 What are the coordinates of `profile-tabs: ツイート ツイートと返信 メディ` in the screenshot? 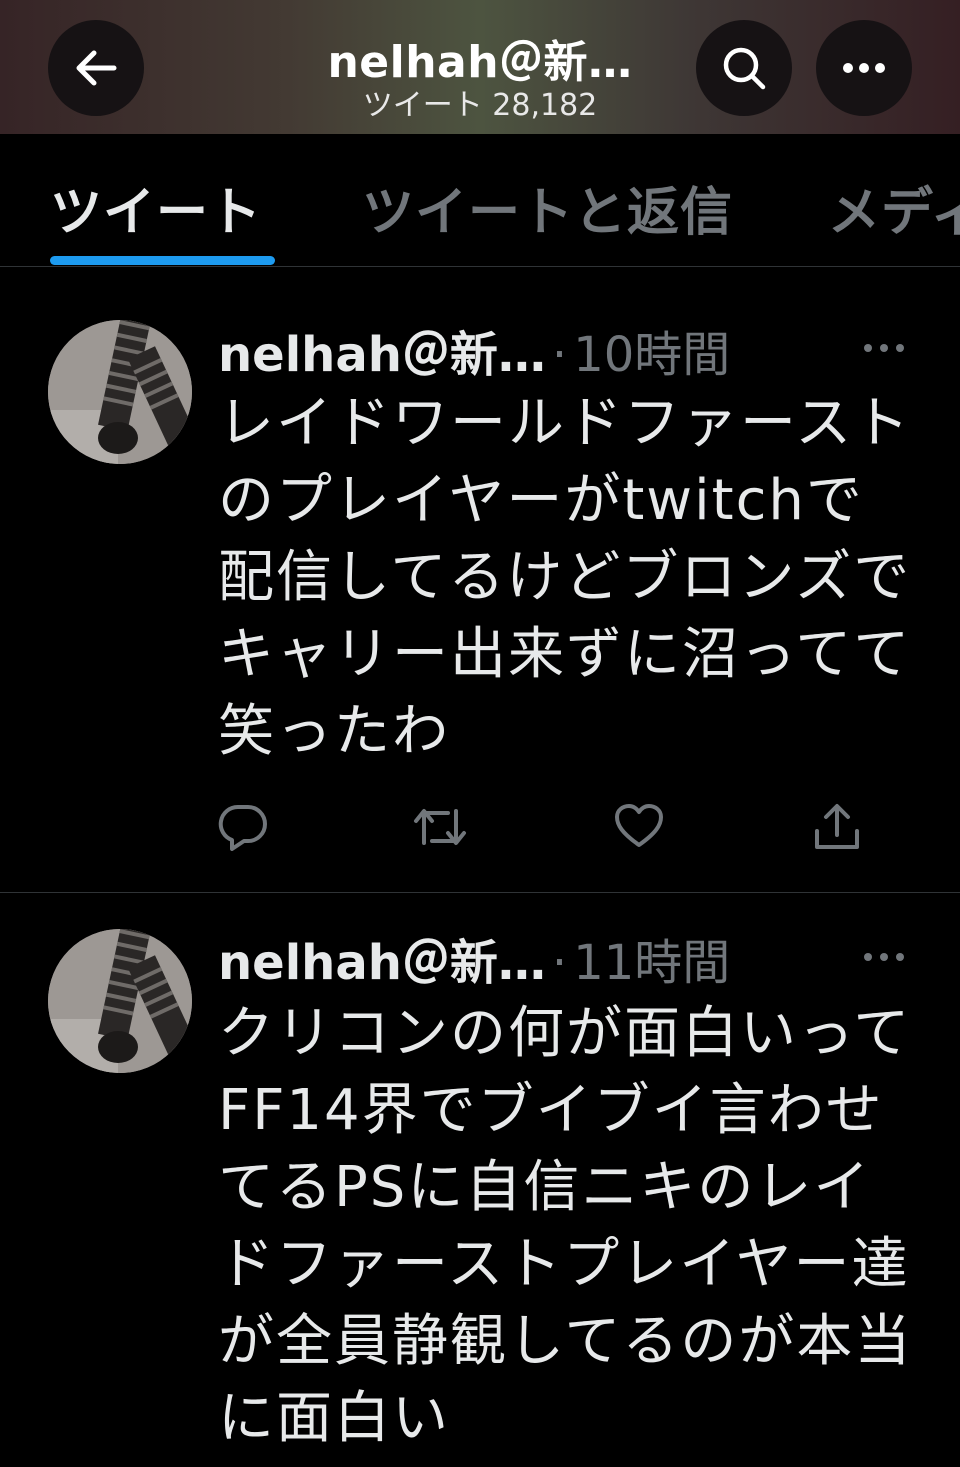 It's located at (480, 200).